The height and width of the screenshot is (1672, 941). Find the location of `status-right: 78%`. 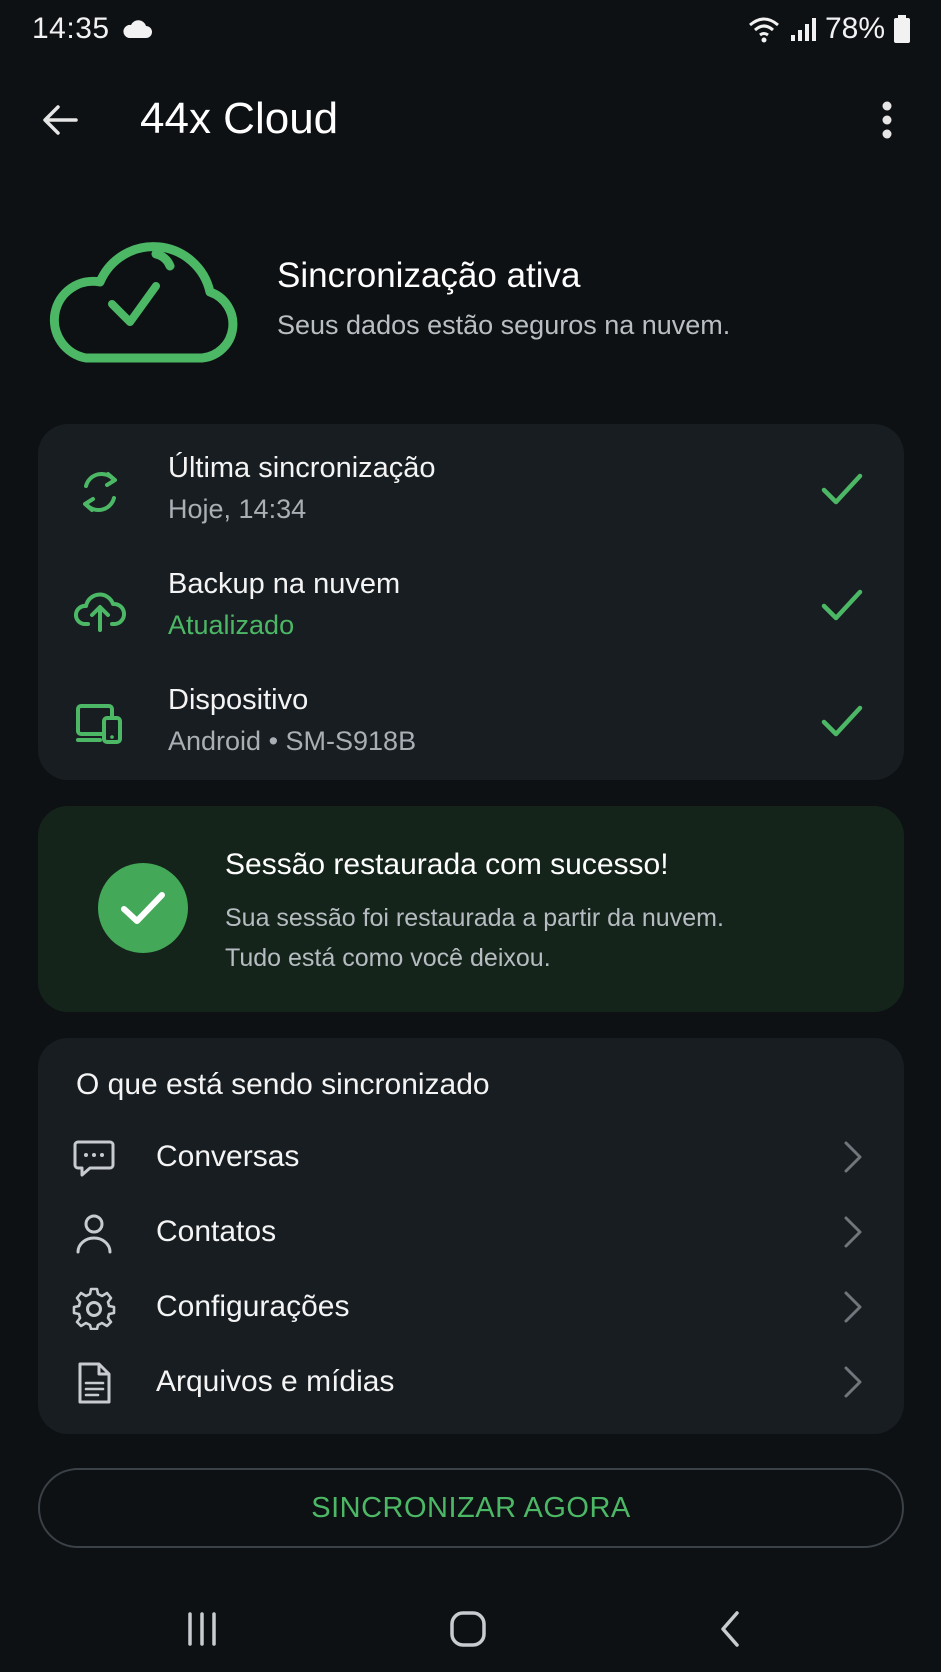

status-right: 78% is located at coordinates (829, 29).